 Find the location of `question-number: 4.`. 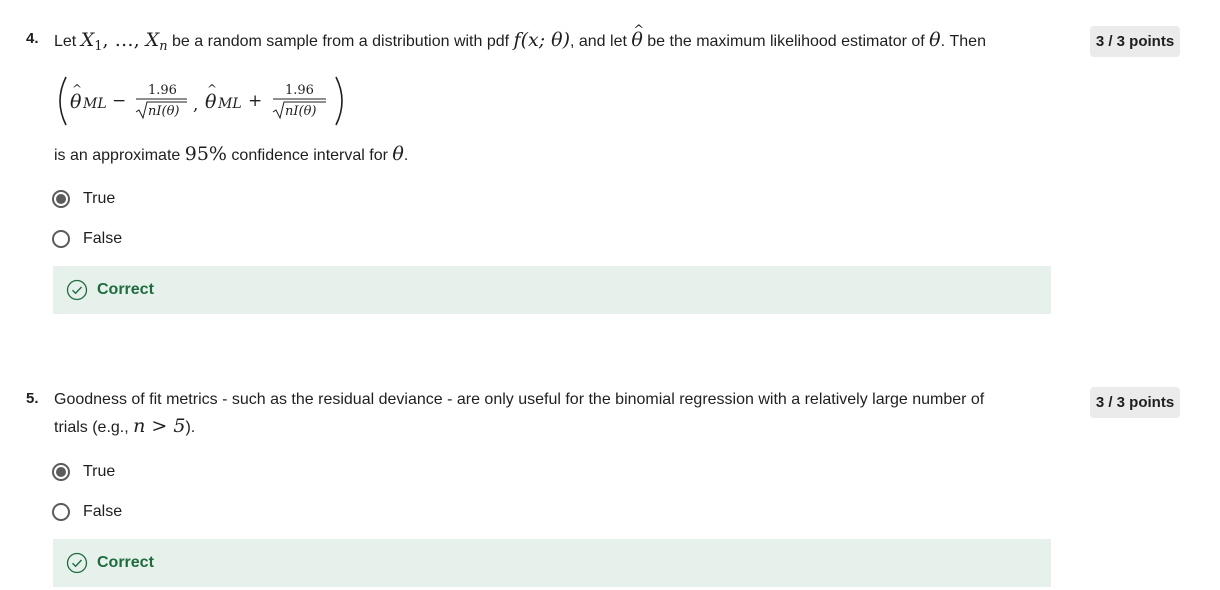

question-number: 4. is located at coordinates (32, 38).